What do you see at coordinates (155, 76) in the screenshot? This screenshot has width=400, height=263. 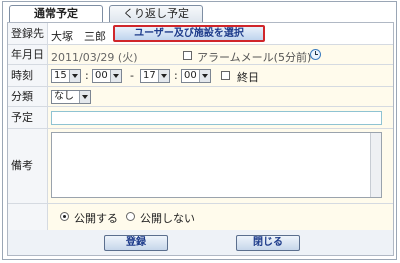 I see `end-hour-select: 17` at bounding box center [155, 76].